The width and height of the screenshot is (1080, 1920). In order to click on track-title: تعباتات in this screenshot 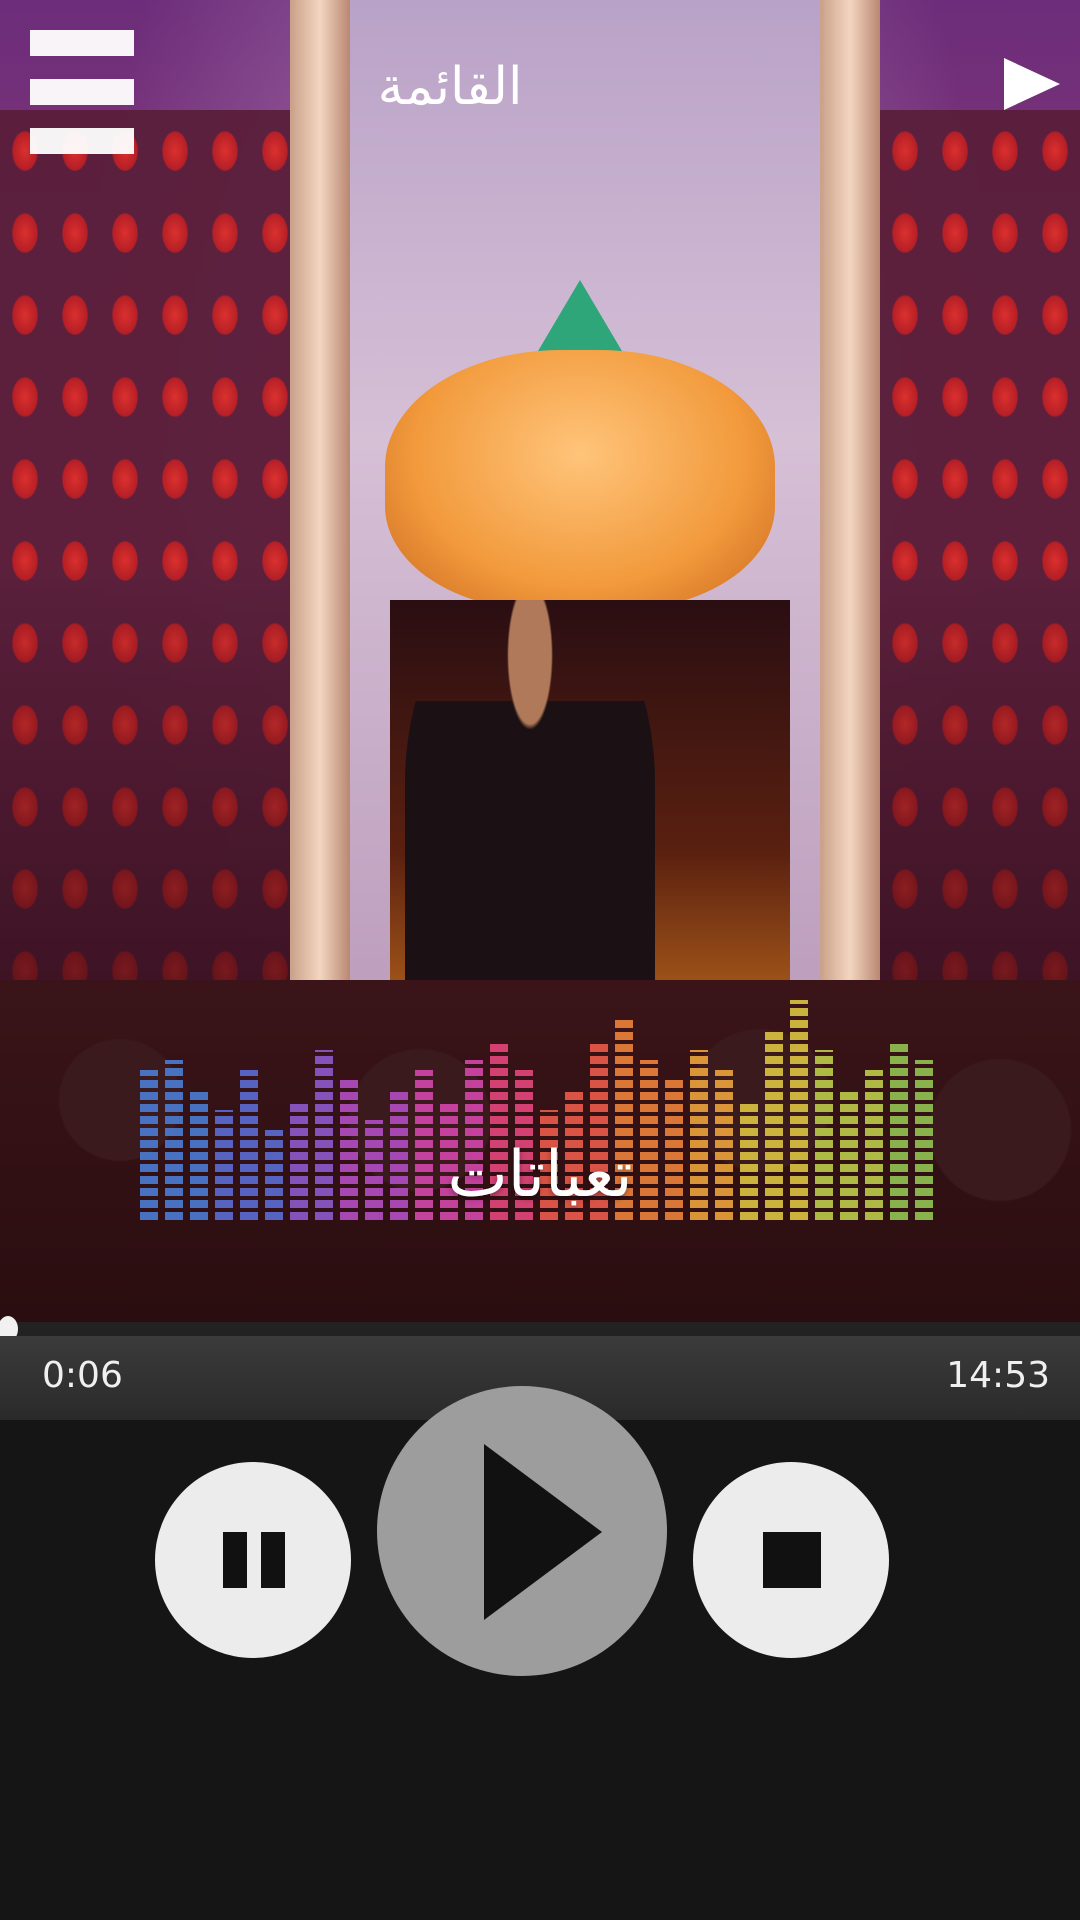, I will do `click(540, 1175)`.